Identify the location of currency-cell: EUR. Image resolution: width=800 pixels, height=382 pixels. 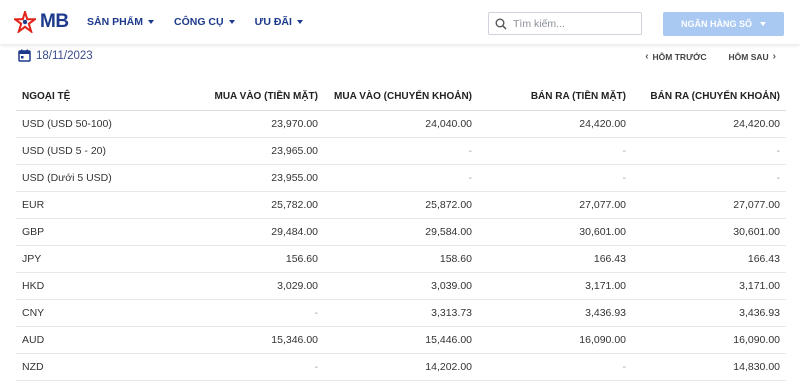
(104, 205).